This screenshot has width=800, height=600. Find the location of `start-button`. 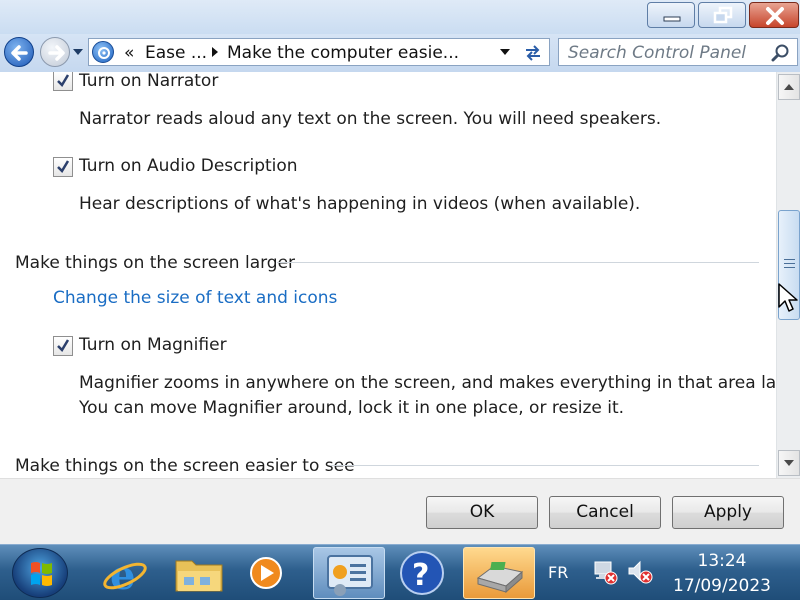

start-button is located at coordinates (40, 573).